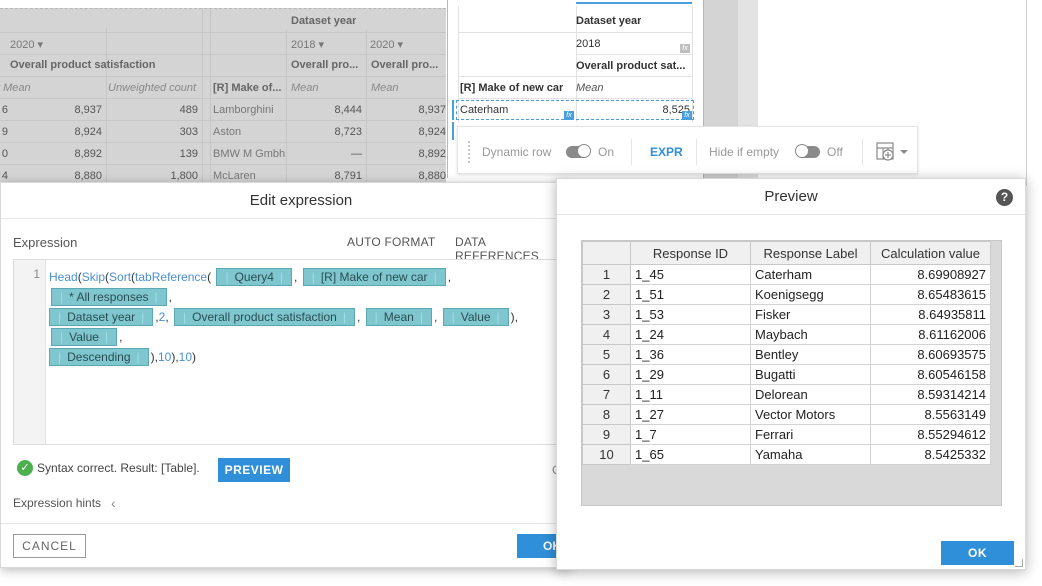 This screenshot has height=586, width=1042. What do you see at coordinates (588, 44) in the screenshot?
I see `year-cell: 2018` at bounding box center [588, 44].